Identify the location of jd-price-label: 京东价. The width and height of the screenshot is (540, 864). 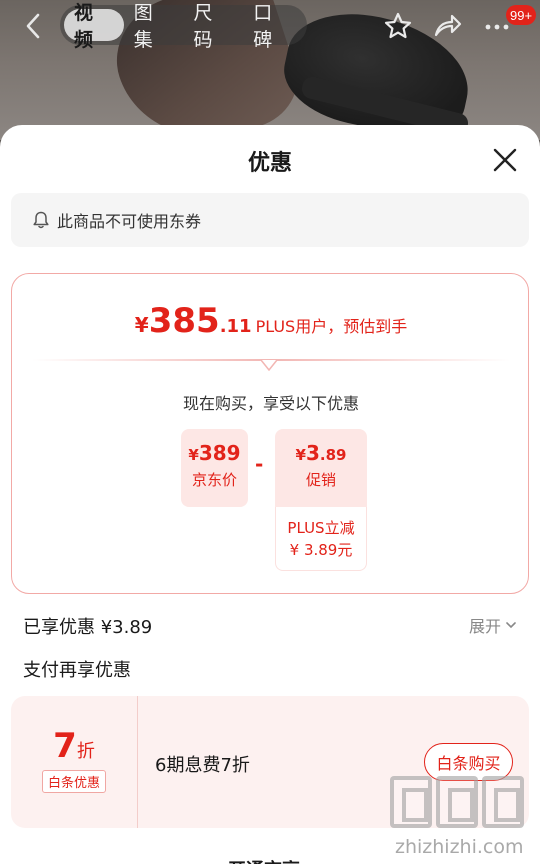
(214, 480).